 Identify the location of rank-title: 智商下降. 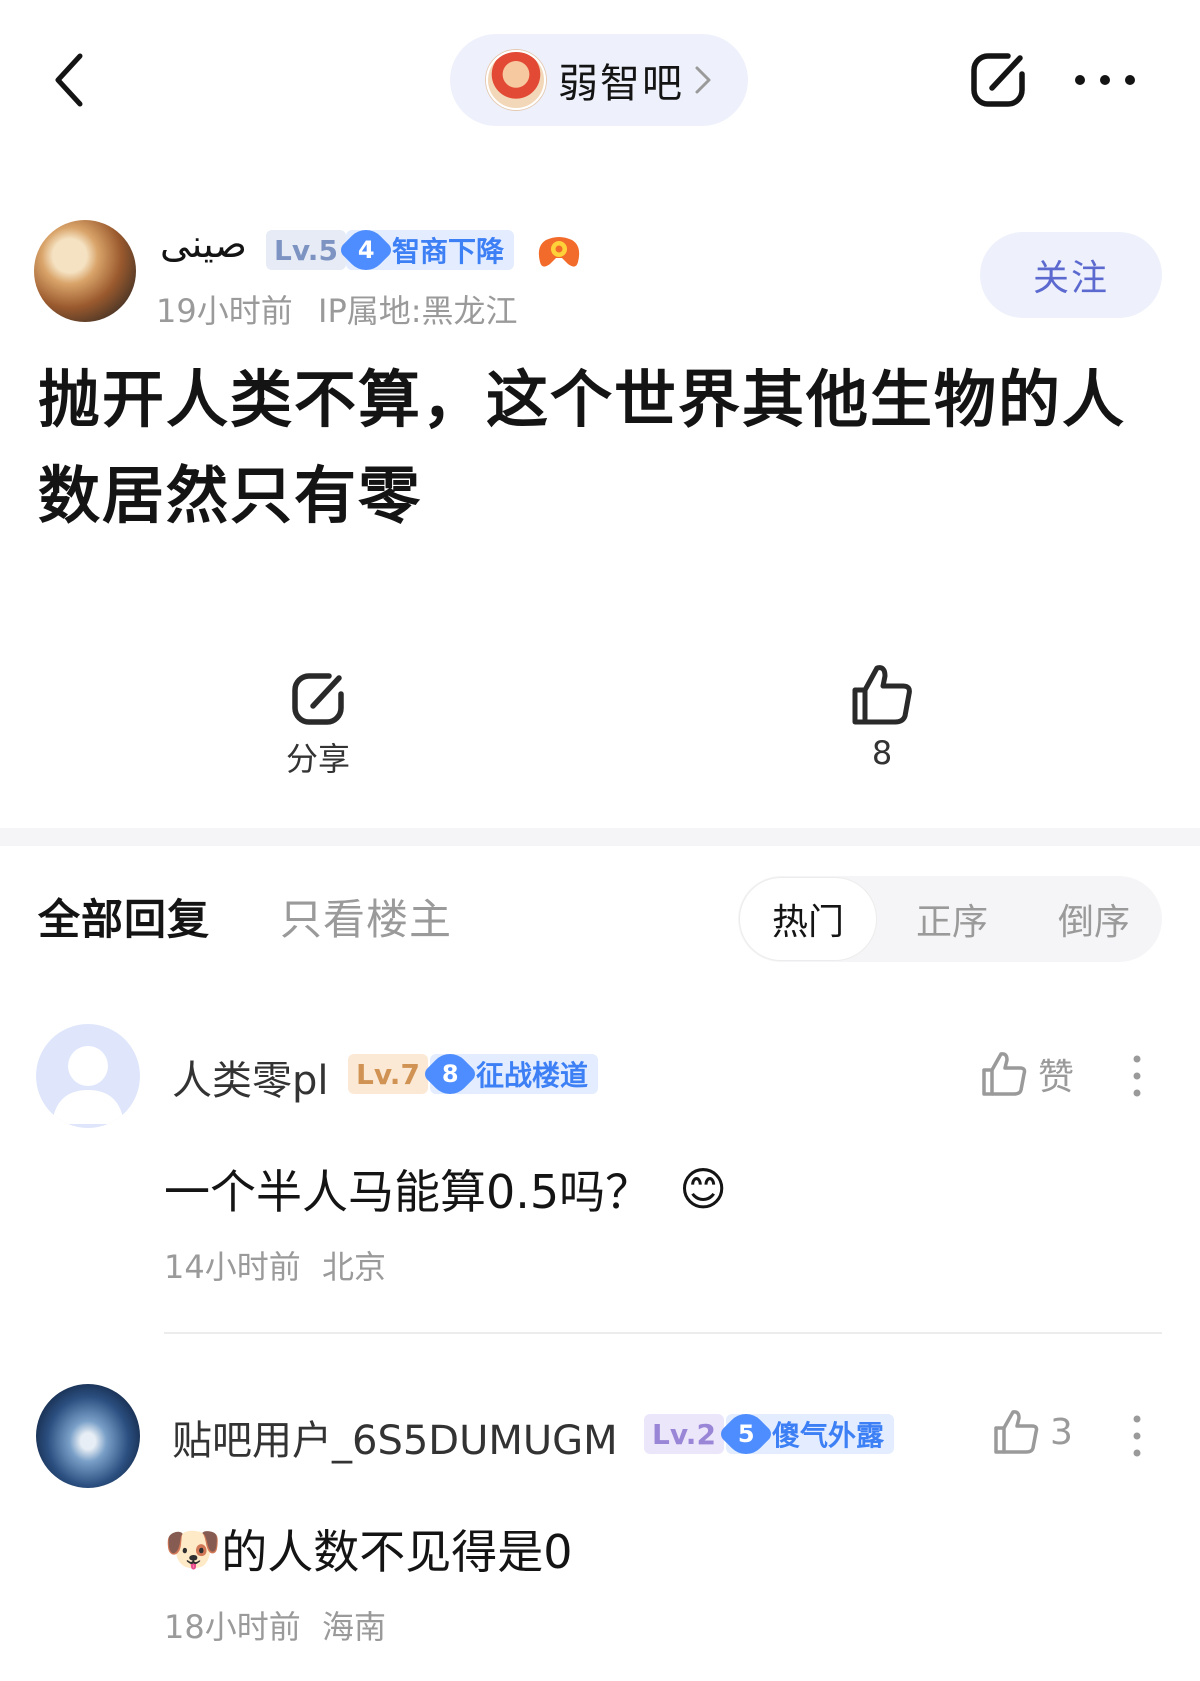
(448, 251).